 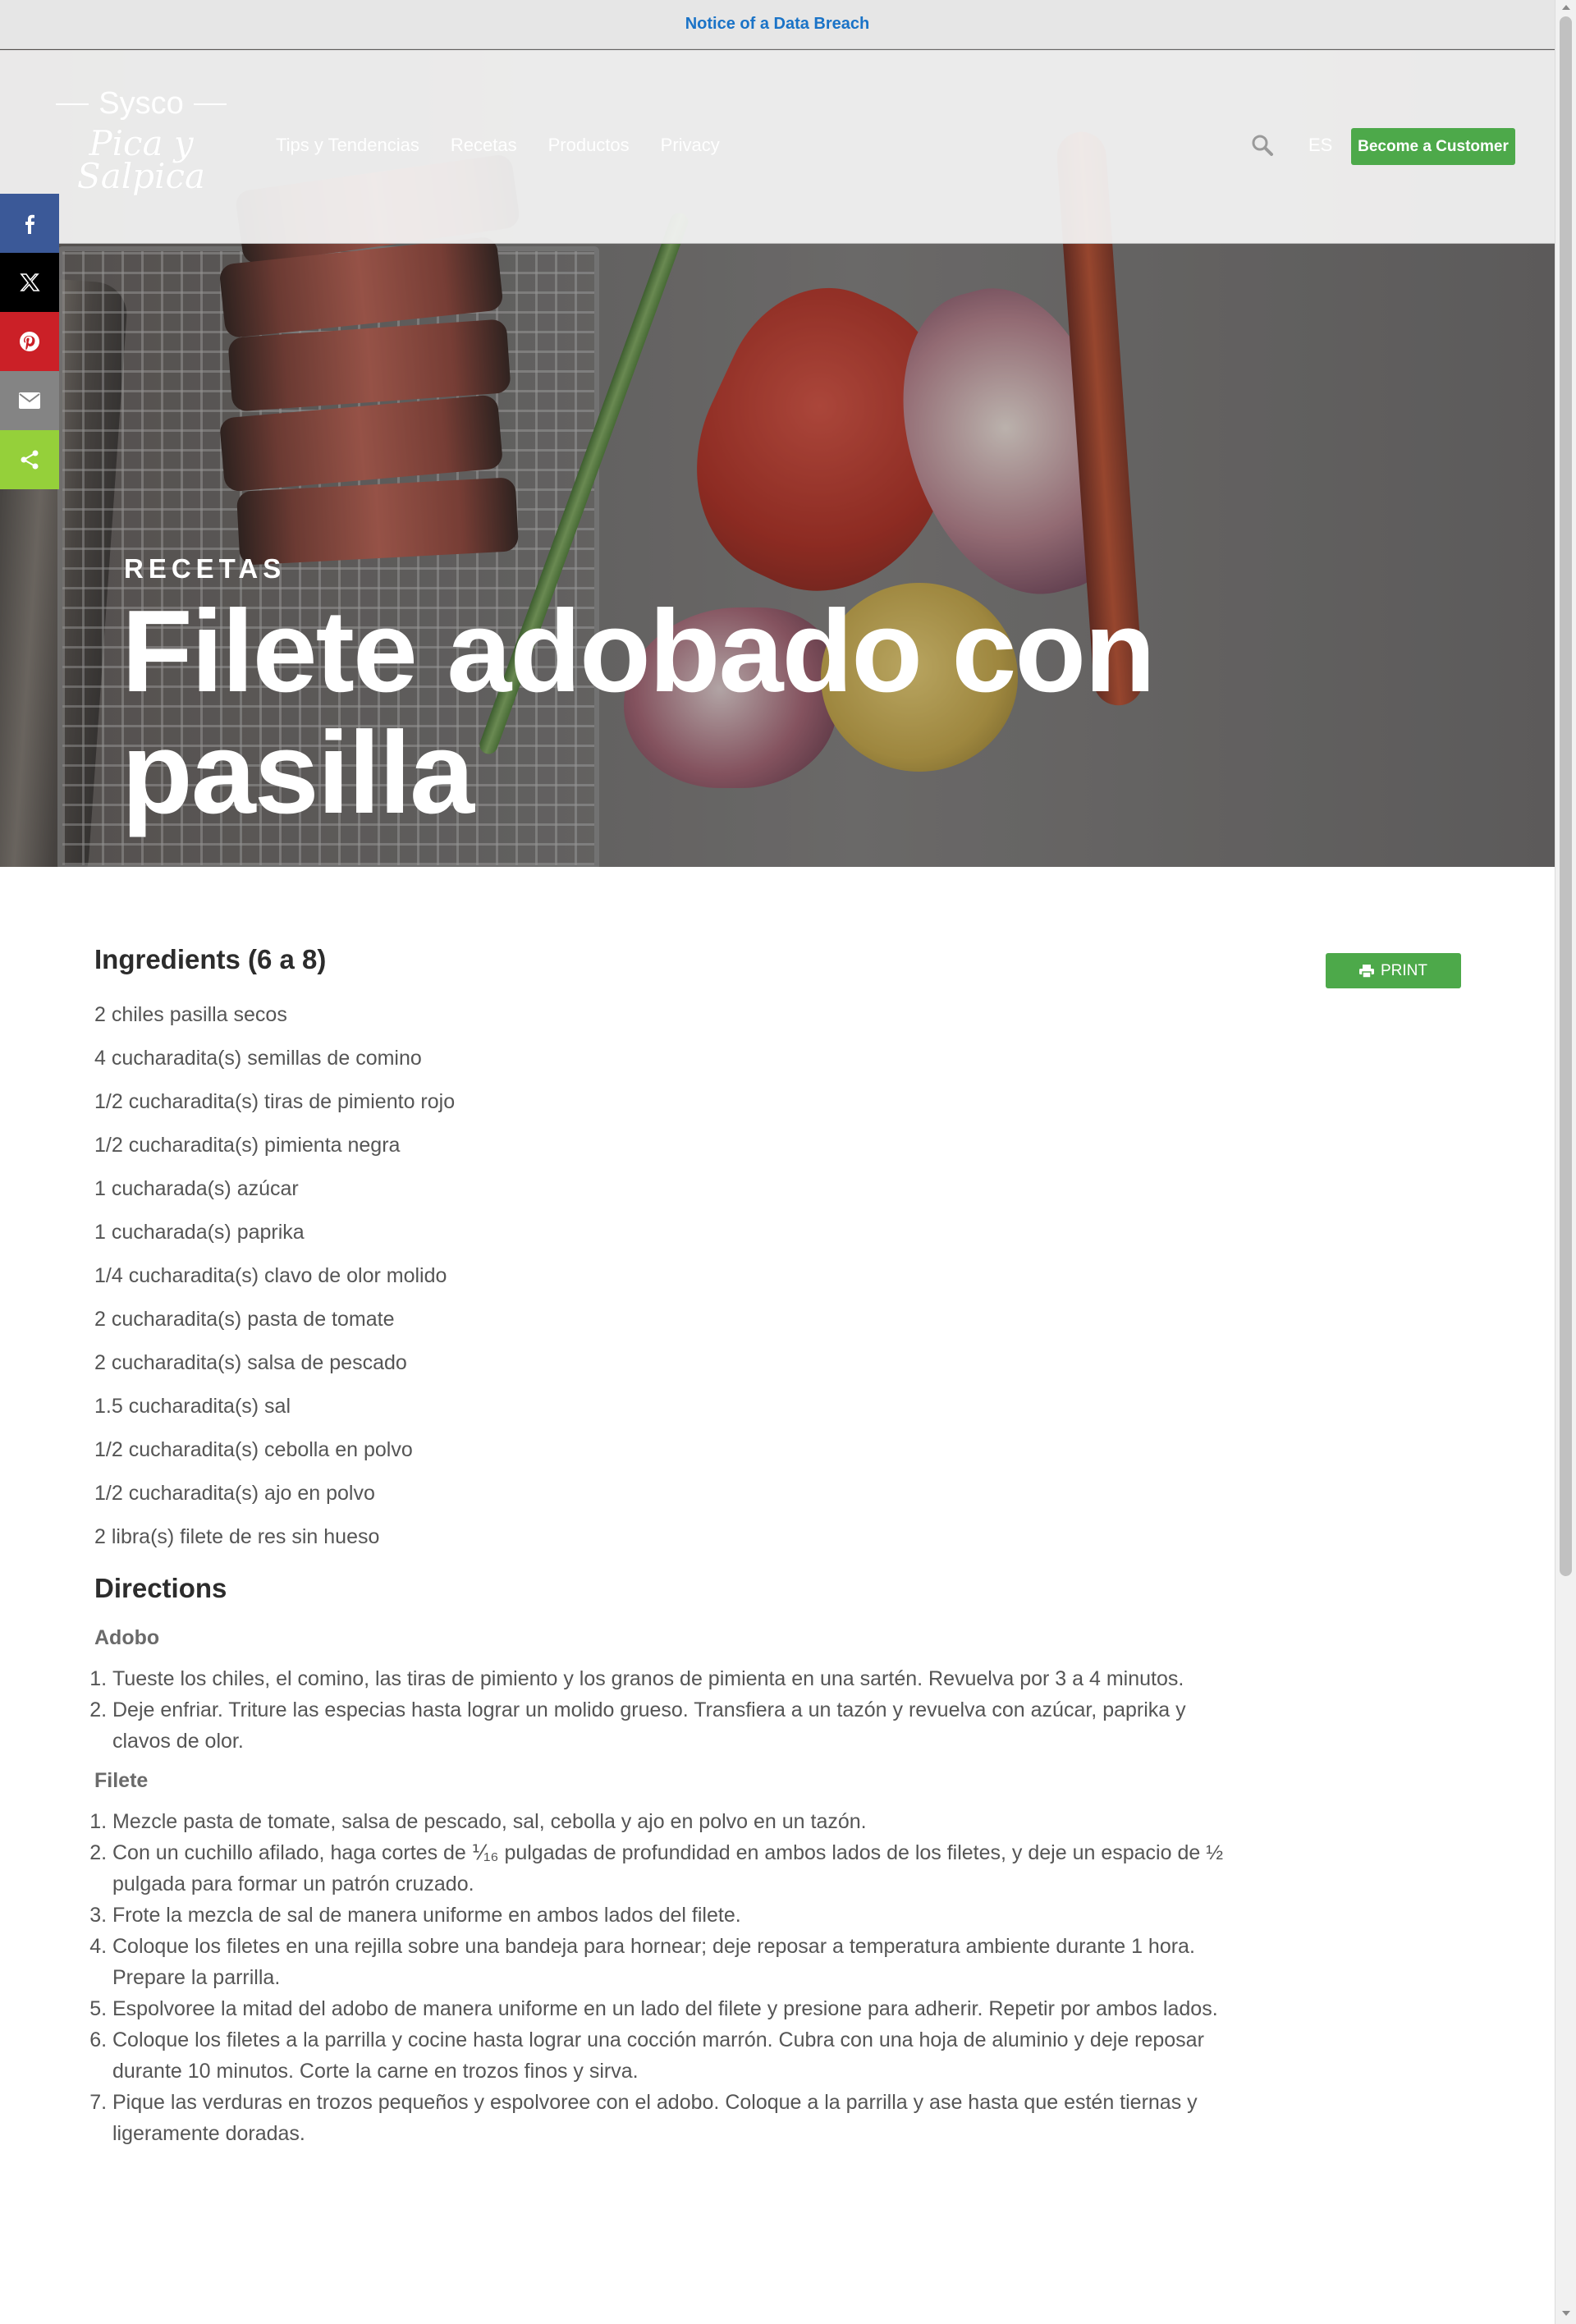 I want to click on ingredient-item: 1/2 cucharadita(s) cebolla en polvo, so click(x=254, y=1449).